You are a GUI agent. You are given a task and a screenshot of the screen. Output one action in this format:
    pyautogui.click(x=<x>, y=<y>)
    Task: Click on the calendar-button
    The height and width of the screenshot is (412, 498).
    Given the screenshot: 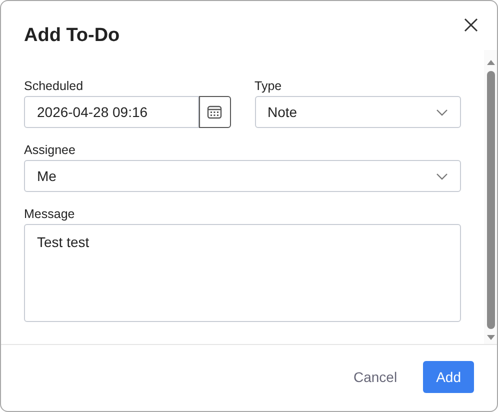 What is the action you would take?
    pyautogui.click(x=214, y=112)
    